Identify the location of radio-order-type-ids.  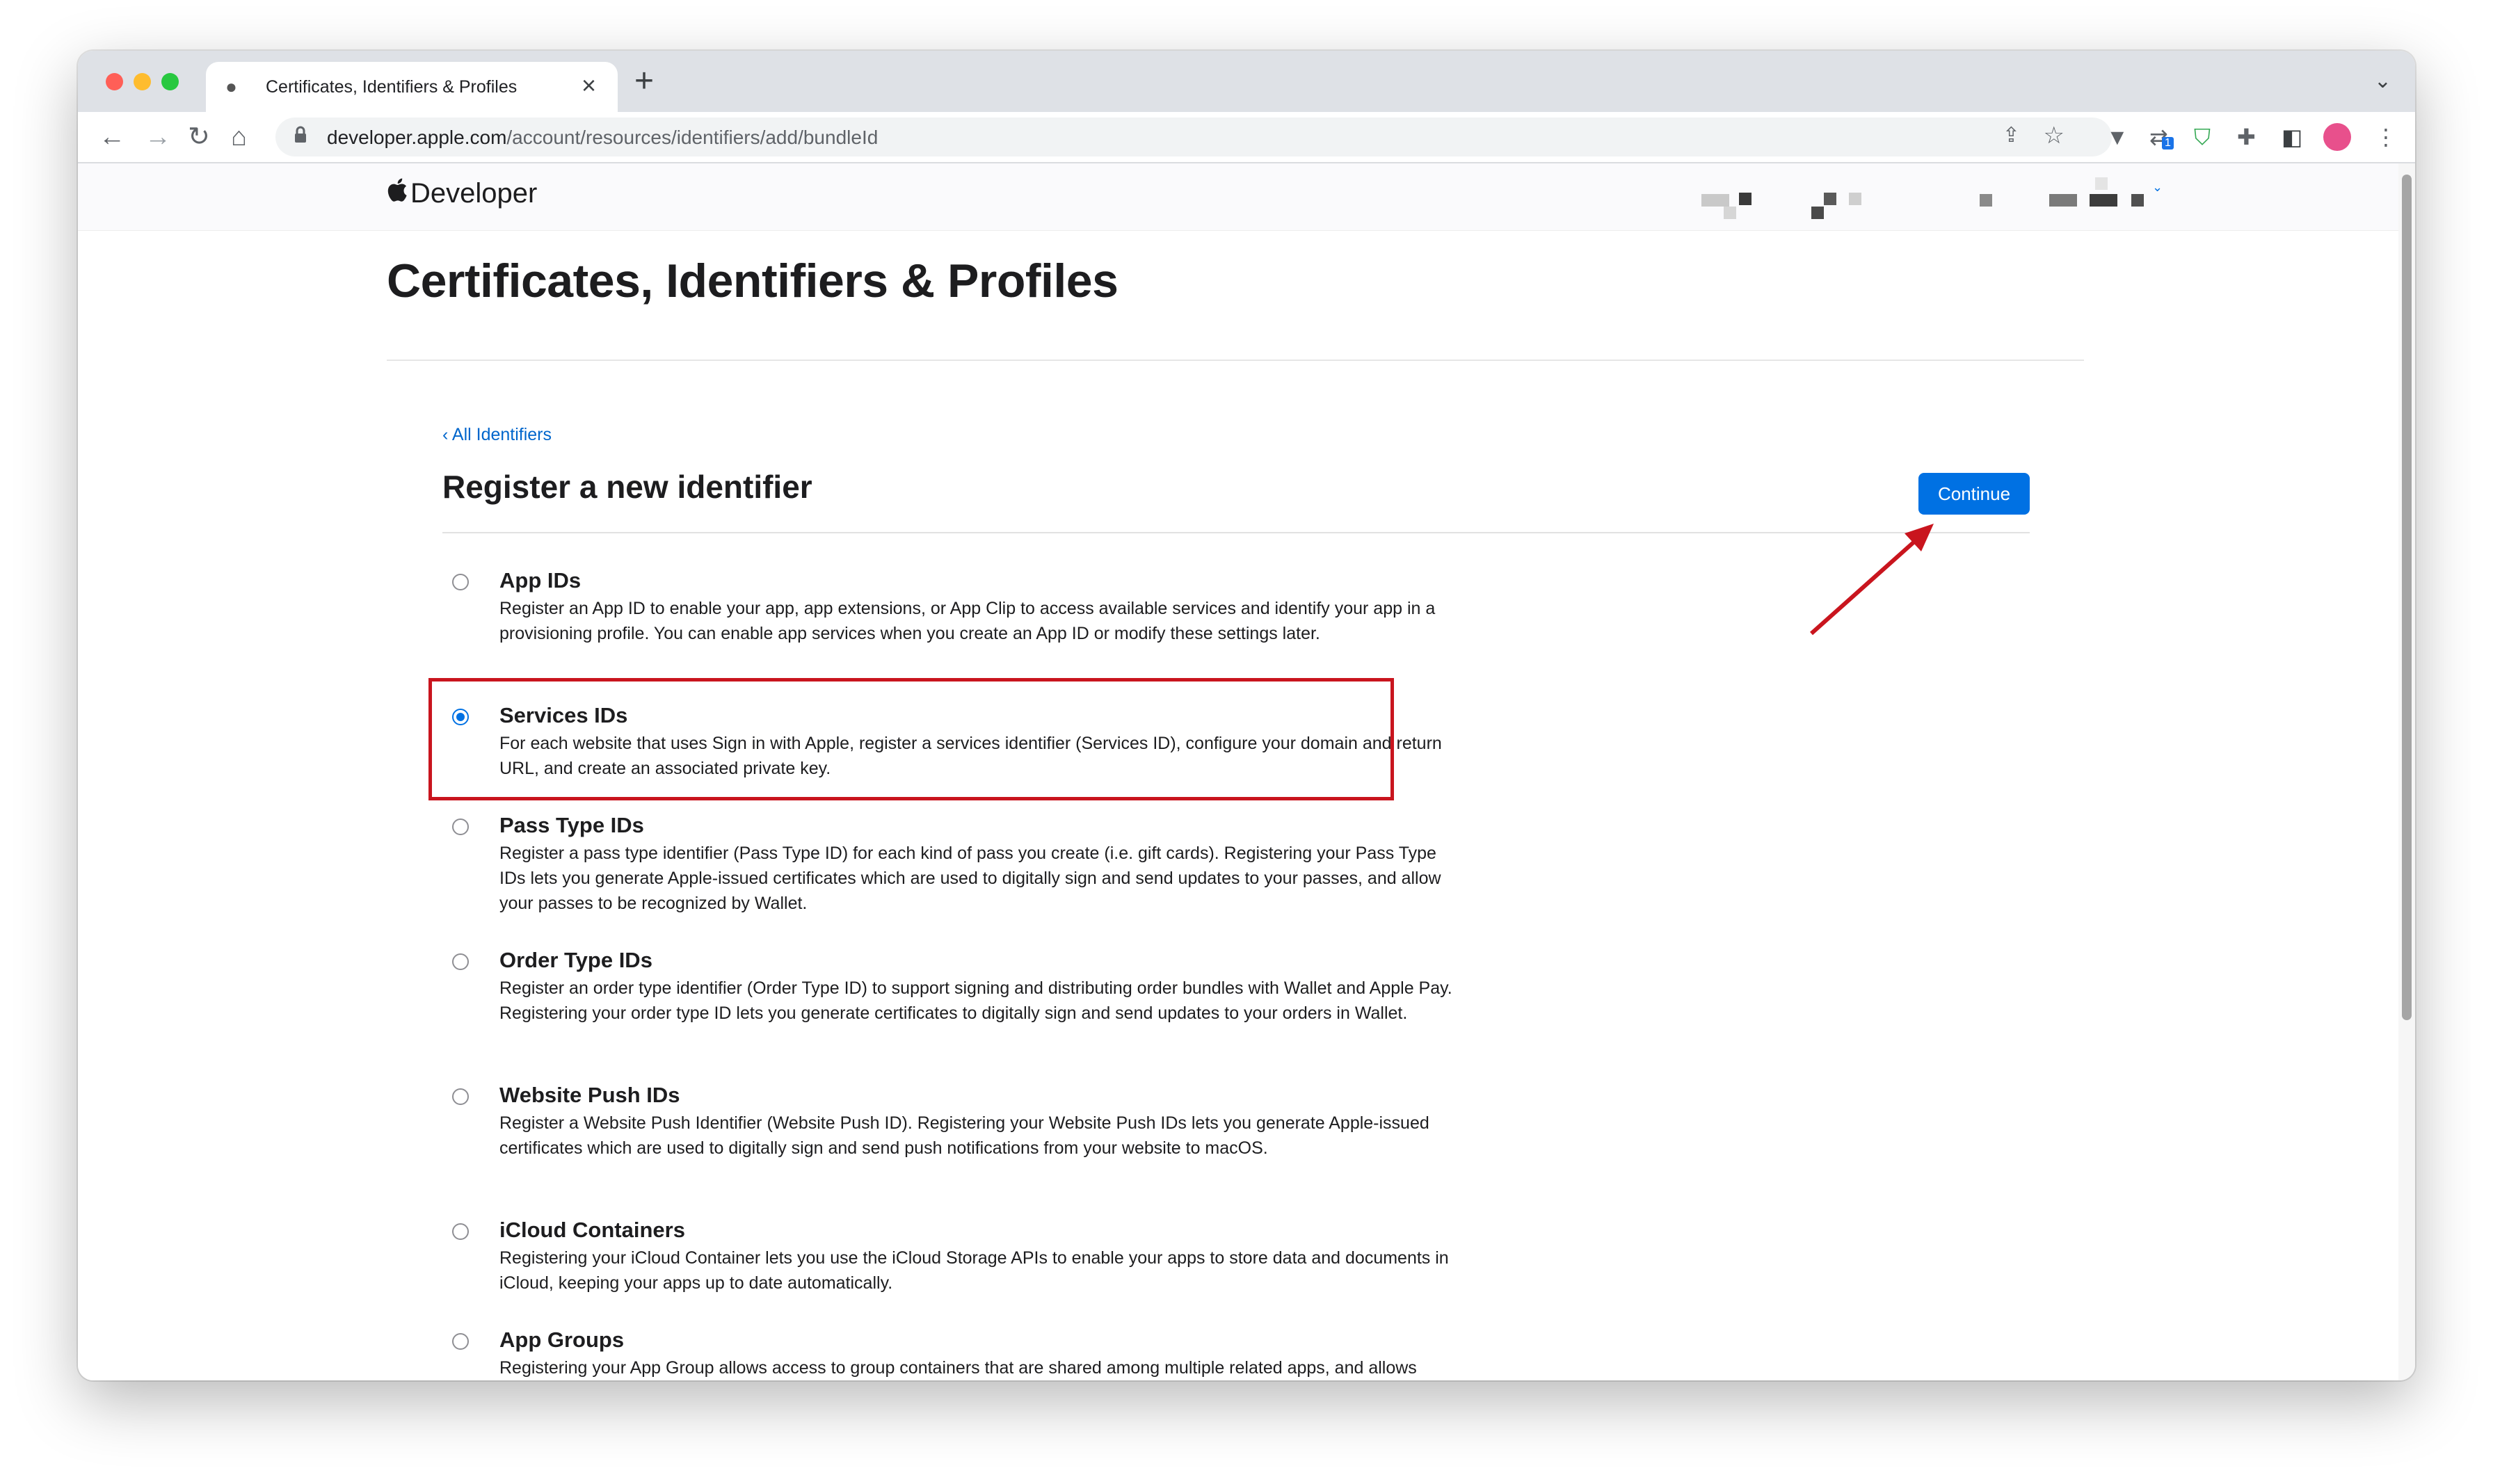
(460, 961).